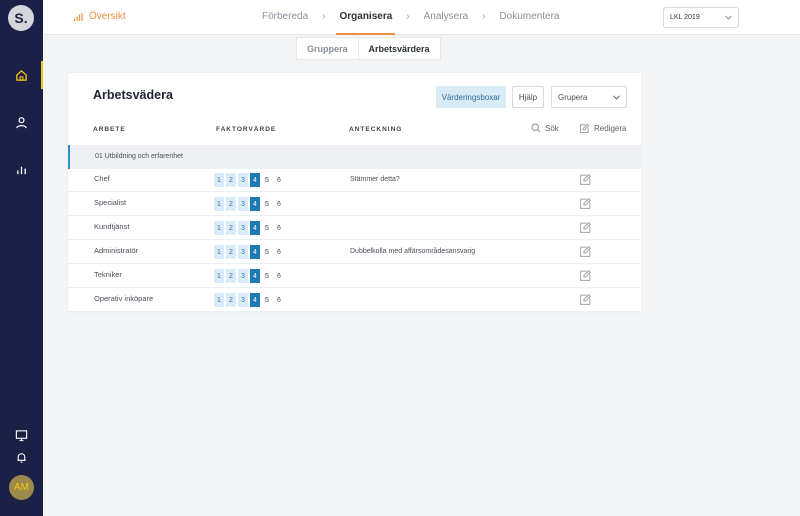 The image size is (800, 516). I want to click on bell-icon, so click(21, 457).